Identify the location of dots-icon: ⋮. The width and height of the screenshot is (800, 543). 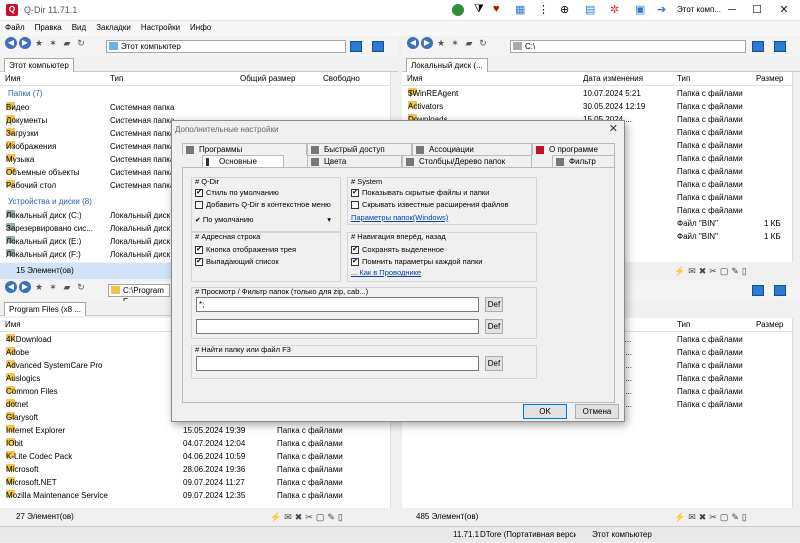
(543, 9).